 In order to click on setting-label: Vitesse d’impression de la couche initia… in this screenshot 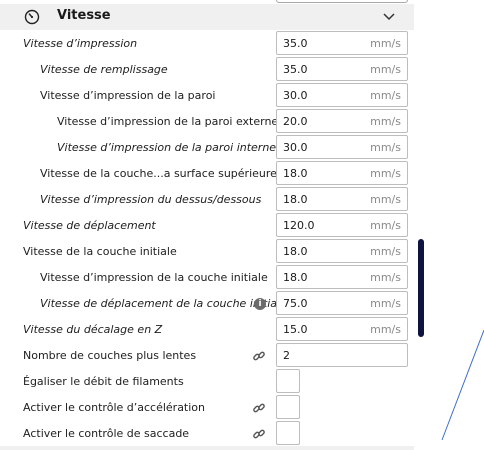, I will do `click(154, 277)`.